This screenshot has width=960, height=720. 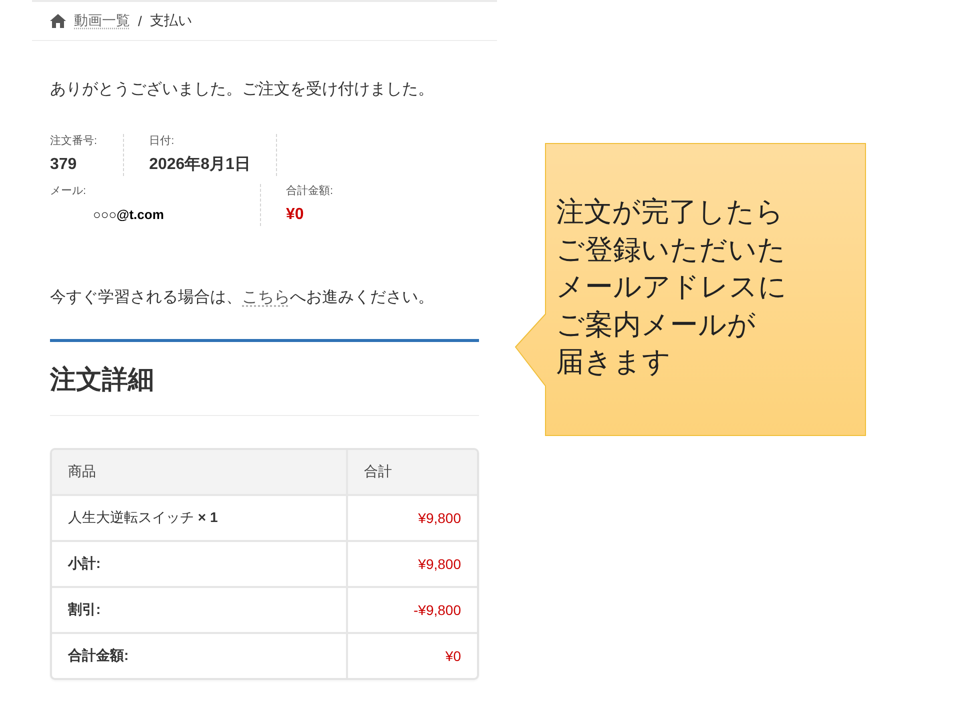 I want to click on here-link: こちら, so click(x=266, y=297).